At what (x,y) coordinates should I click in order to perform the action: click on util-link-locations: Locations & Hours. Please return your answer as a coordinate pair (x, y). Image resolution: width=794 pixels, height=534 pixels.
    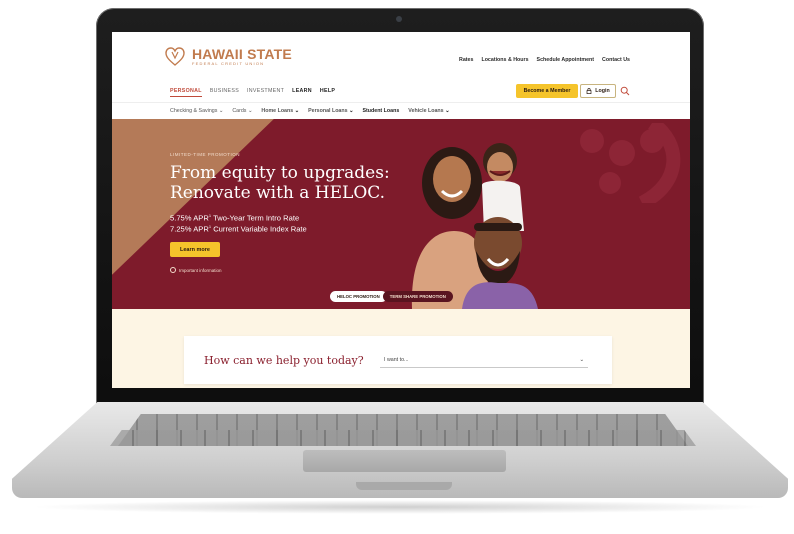
    Looking at the image, I should click on (504, 60).